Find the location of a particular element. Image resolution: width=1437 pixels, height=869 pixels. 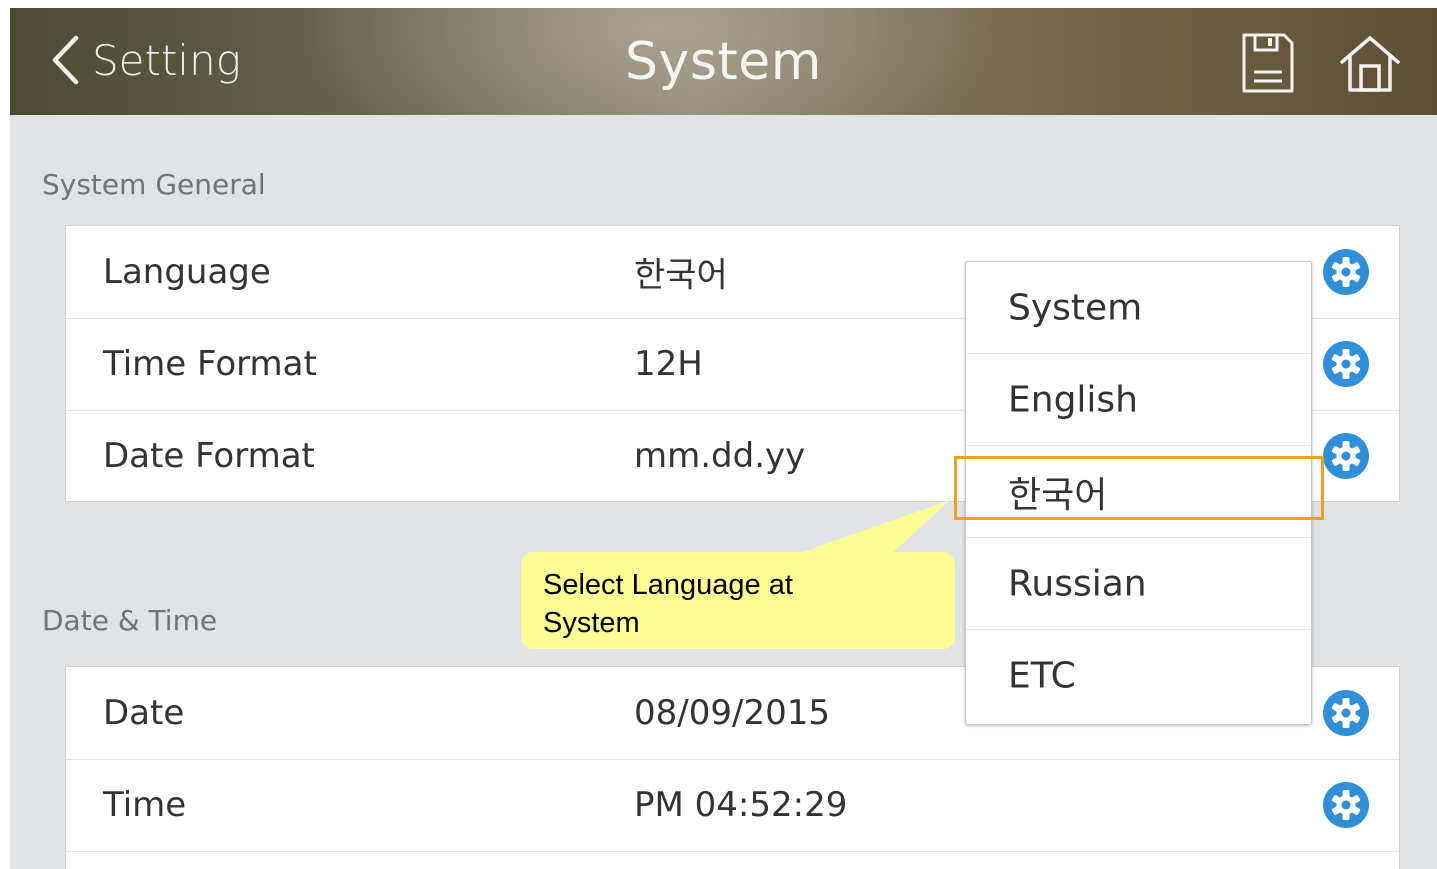

time-format-label: Time Format is located at coordinates (210, 364).